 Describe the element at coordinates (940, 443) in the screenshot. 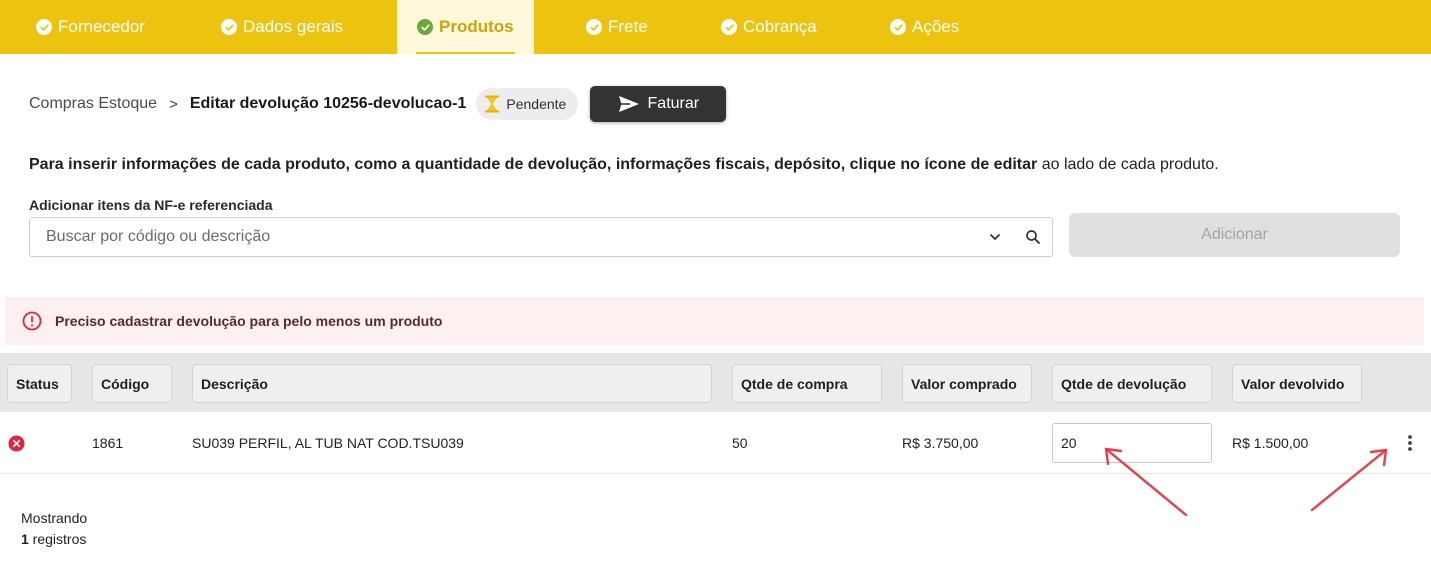

I see `row-valor-comprado: R$ 3.750,00` at that location.